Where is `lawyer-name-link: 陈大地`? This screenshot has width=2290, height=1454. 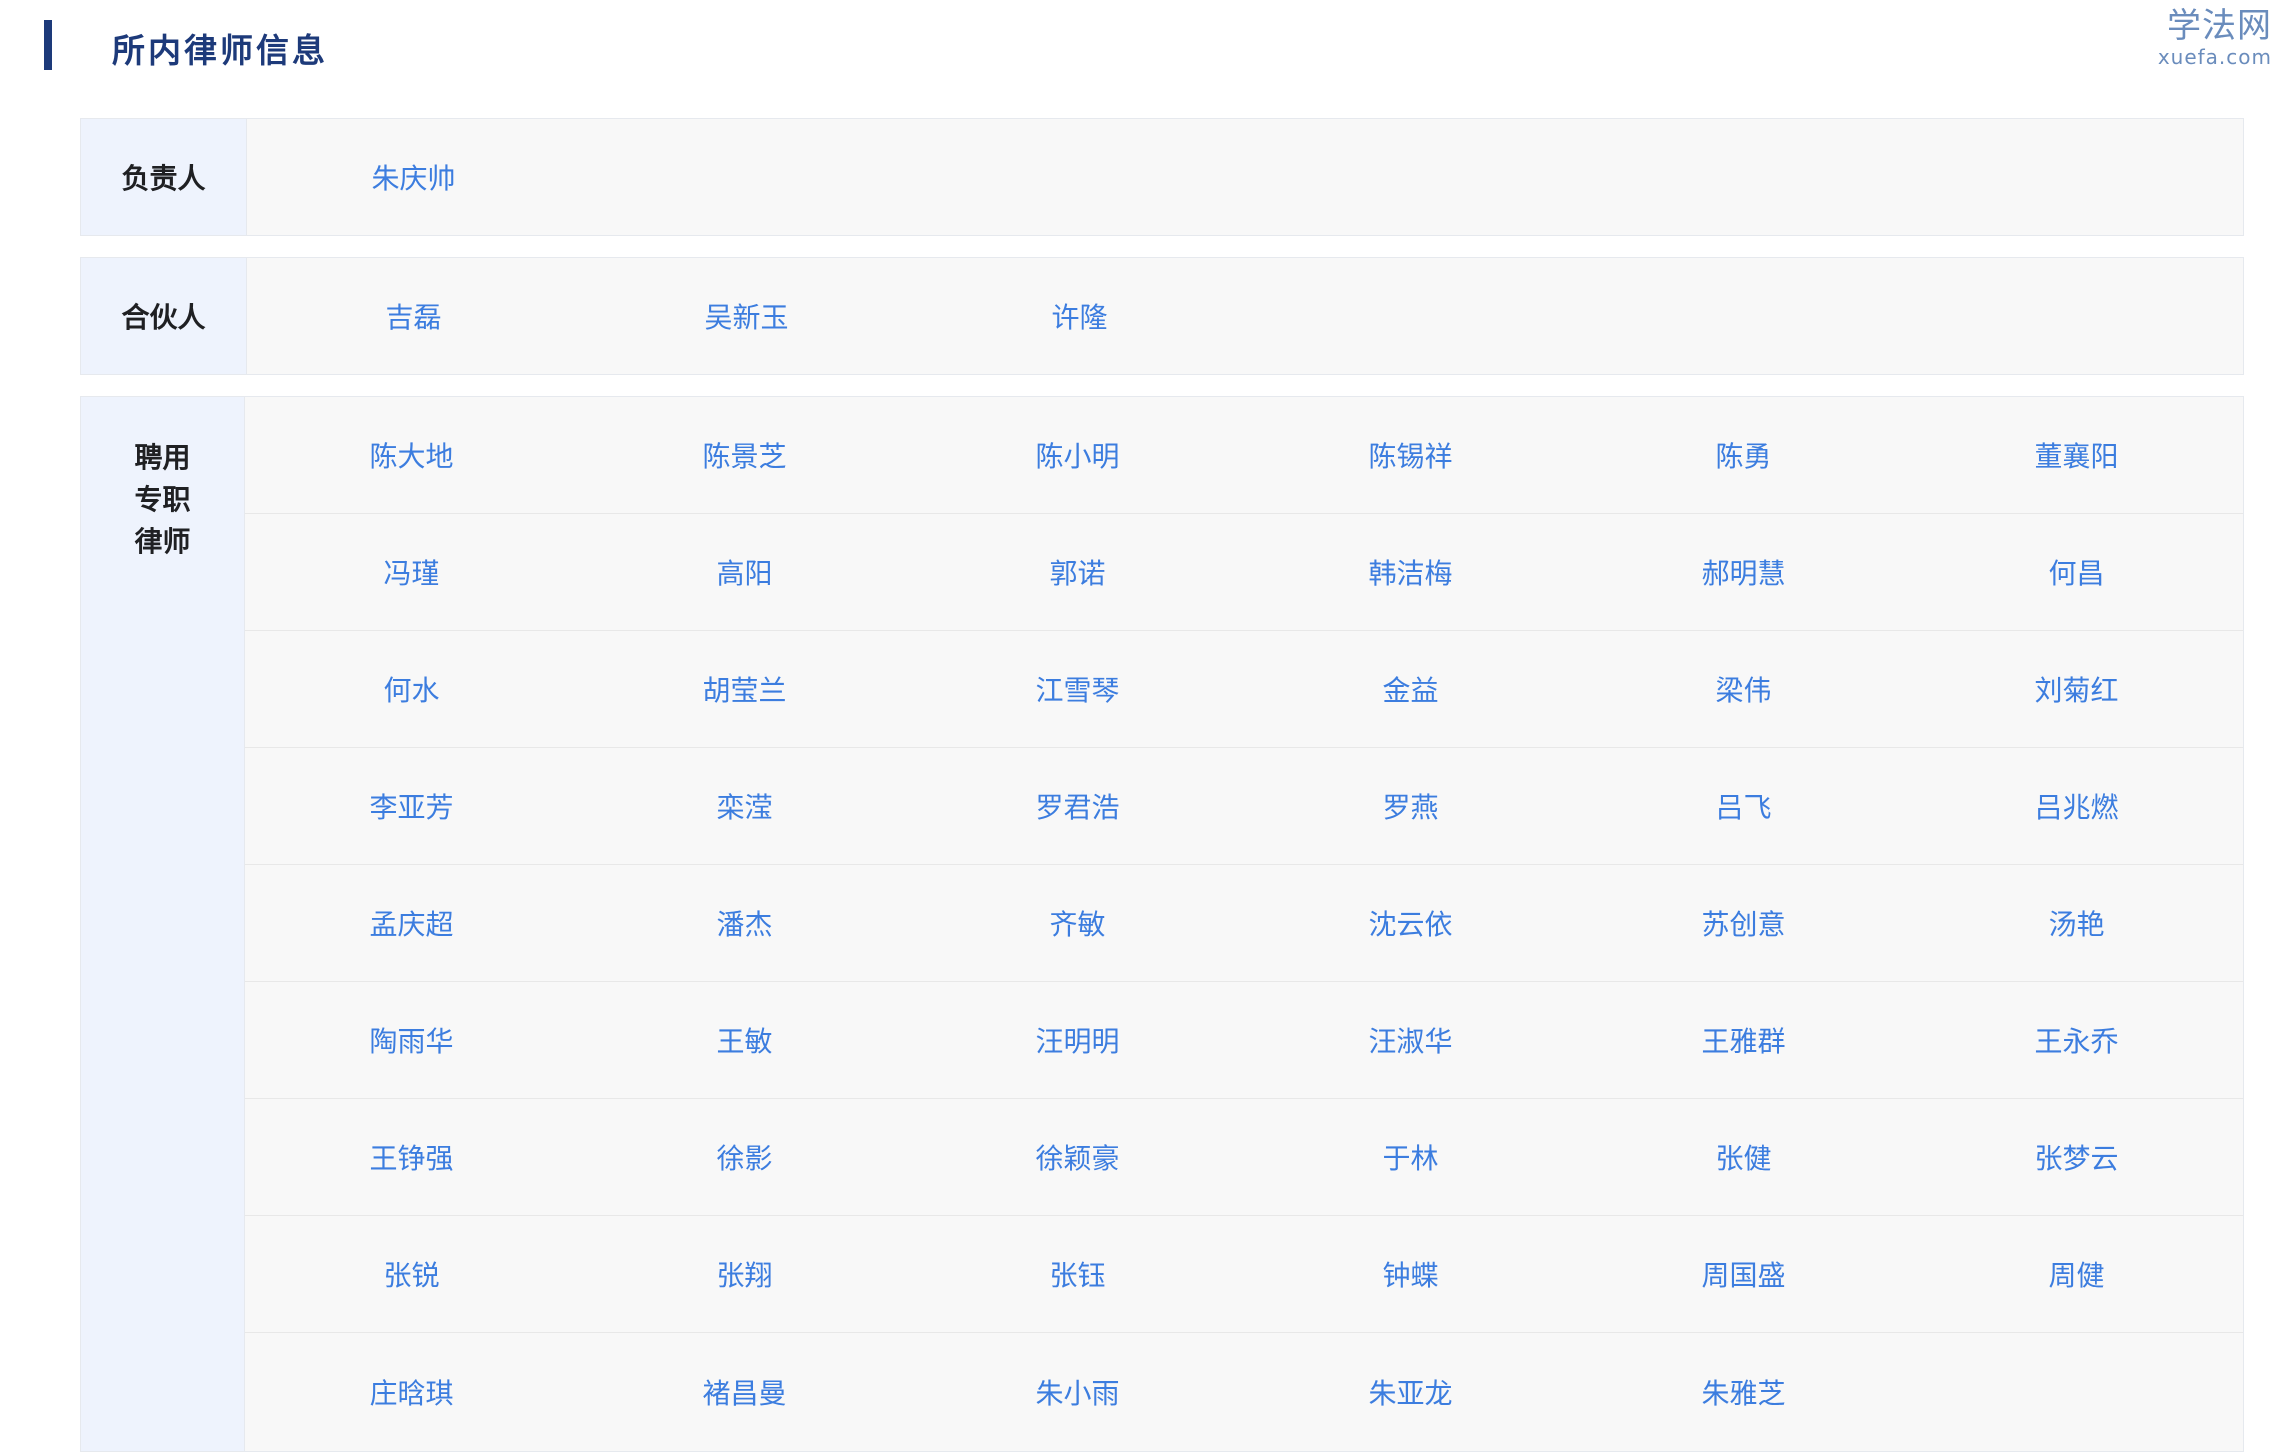 lawyer-name-link: 陈大地 is located at coordinates (411, 455).